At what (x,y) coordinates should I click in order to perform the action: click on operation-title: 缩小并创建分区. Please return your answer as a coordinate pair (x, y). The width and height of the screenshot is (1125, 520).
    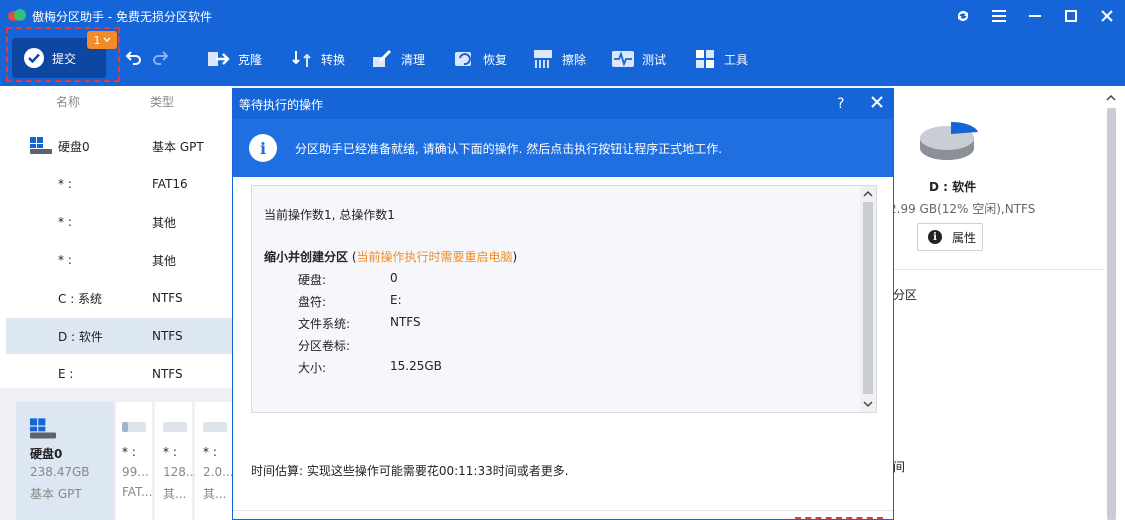
    Looking at the image, I should click on (306, 257).